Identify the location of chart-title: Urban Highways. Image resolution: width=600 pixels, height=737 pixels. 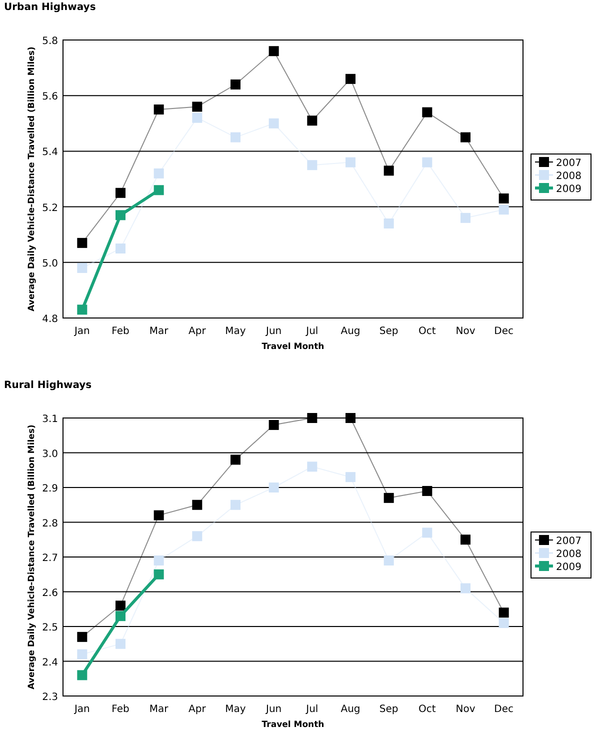
(50, 8).